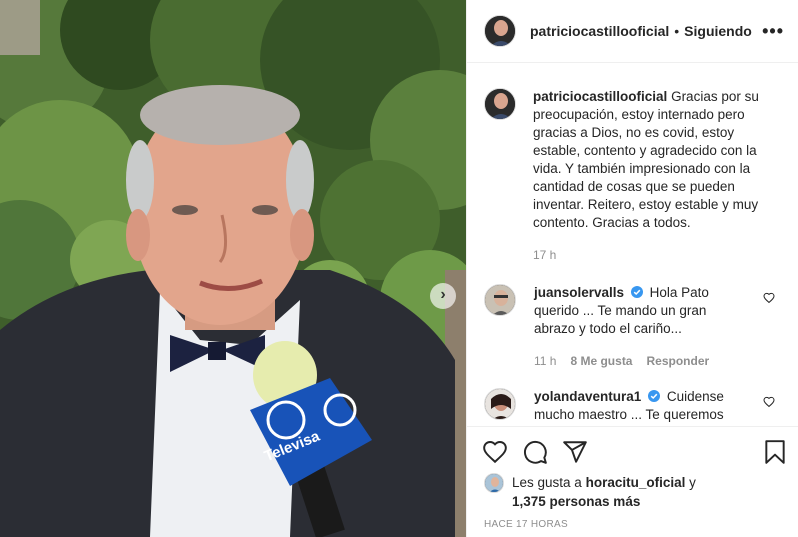 This screenshot has height=537, width=798. I want to click on more-icon: •••, so click(773, 31).